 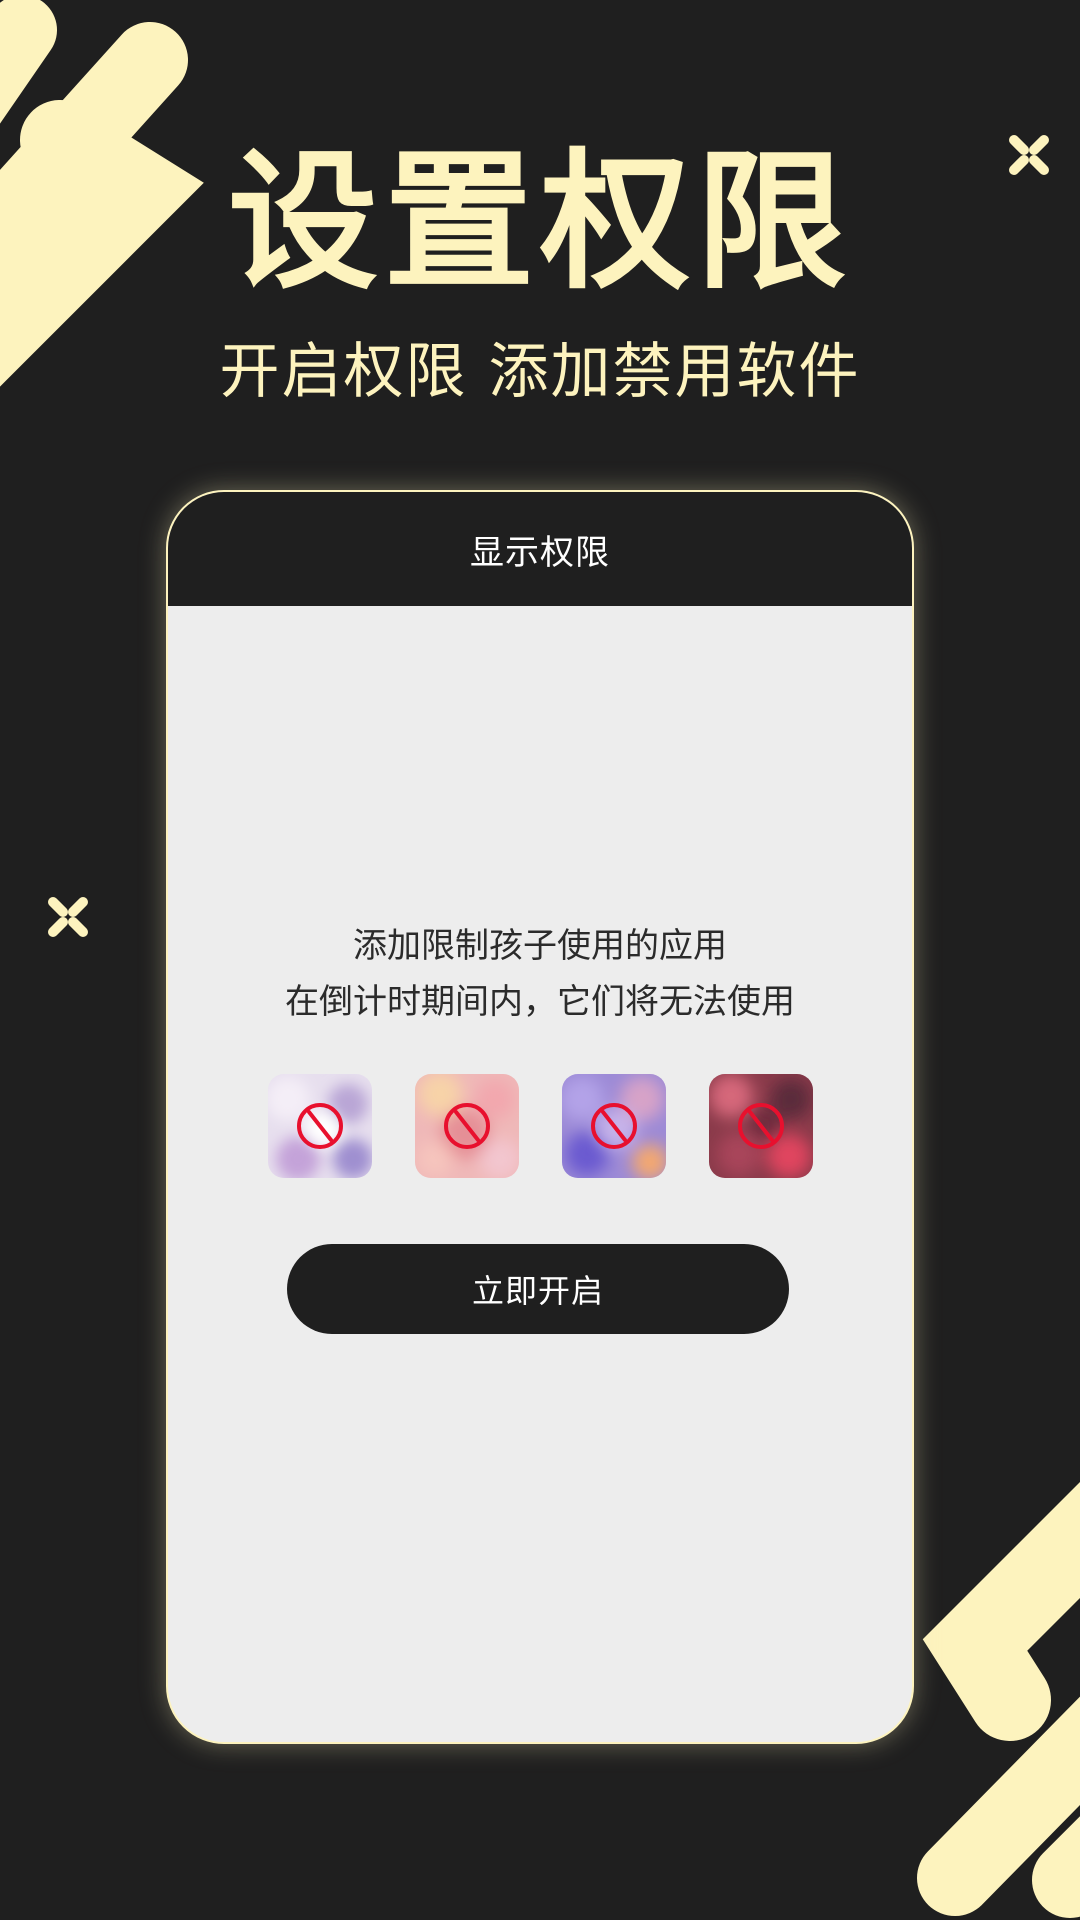 What do you see at coordinates (540, 552) in the screenshot?
I see `card-header-title: 显示权限` at bounding box center [540, 552].